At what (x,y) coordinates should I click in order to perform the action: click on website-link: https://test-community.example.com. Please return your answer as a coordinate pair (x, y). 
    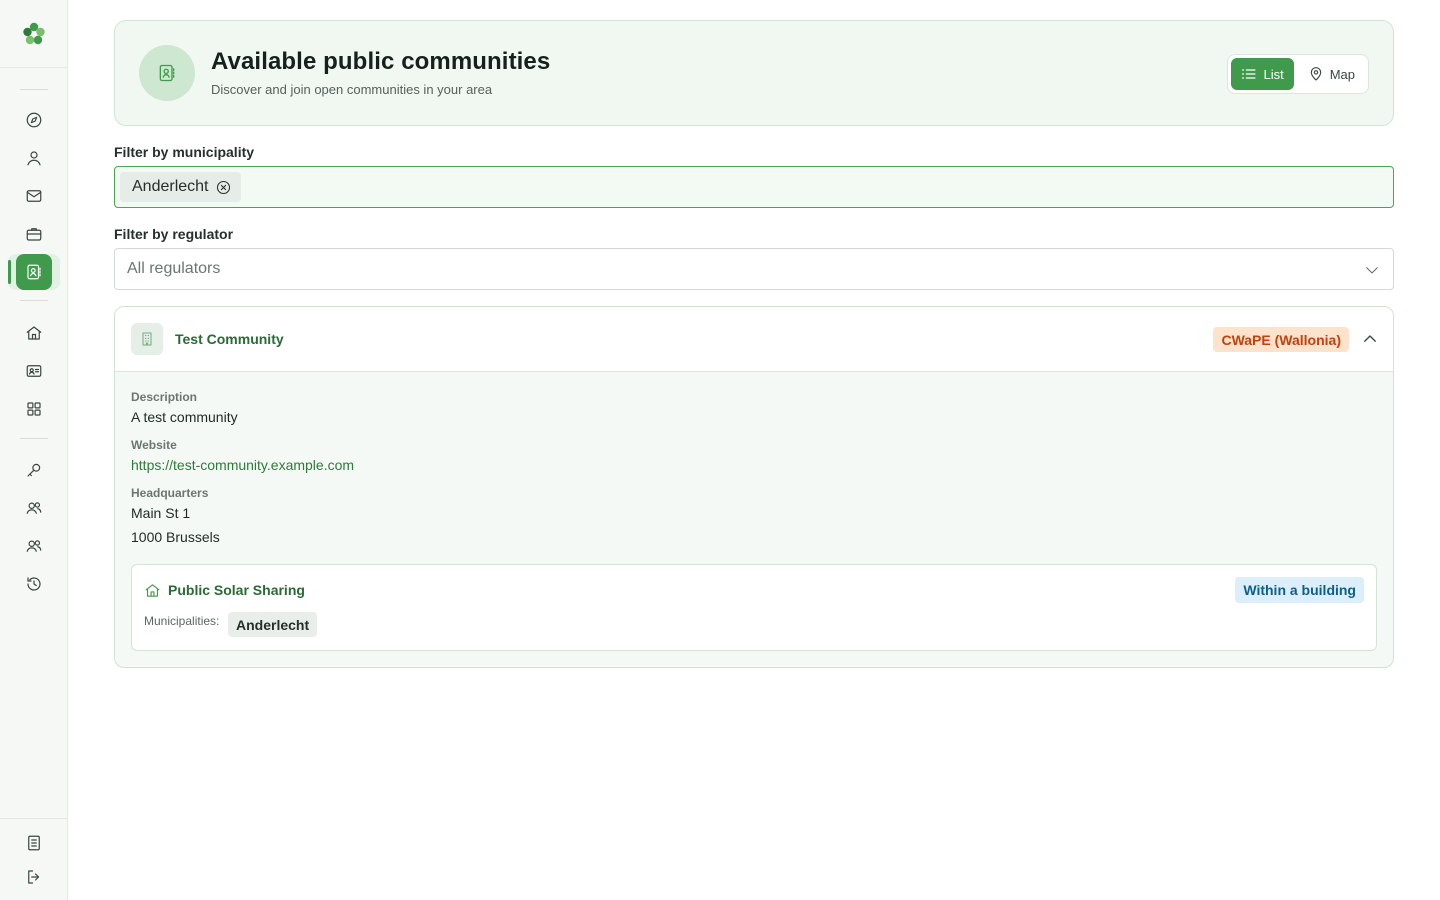
    Looking at the image, I should click on (242, 465).